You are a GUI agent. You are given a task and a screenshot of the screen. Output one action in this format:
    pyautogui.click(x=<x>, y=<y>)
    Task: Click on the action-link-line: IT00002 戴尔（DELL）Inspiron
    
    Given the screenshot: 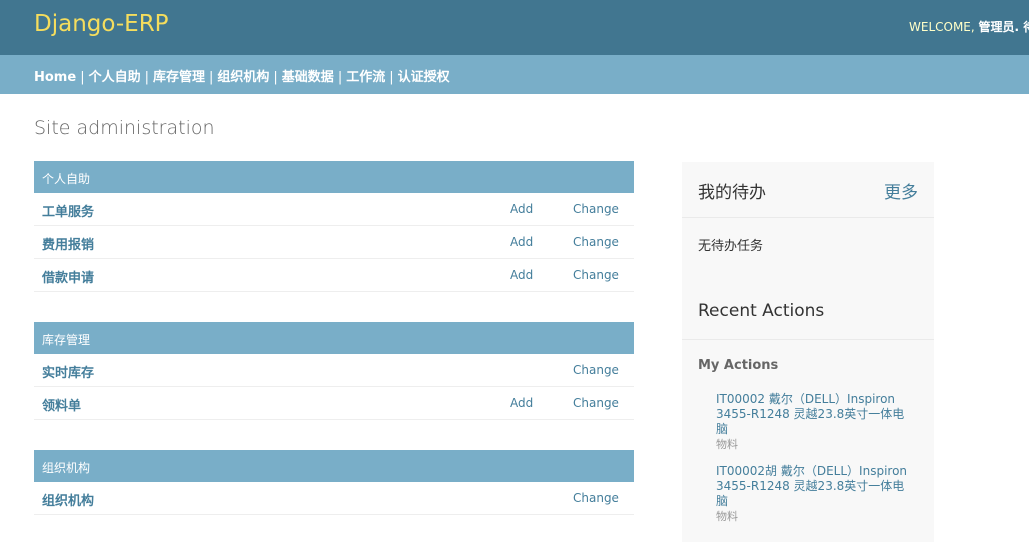 What is the action you would take?
    pyautogui.click(x=816, y=399)
    